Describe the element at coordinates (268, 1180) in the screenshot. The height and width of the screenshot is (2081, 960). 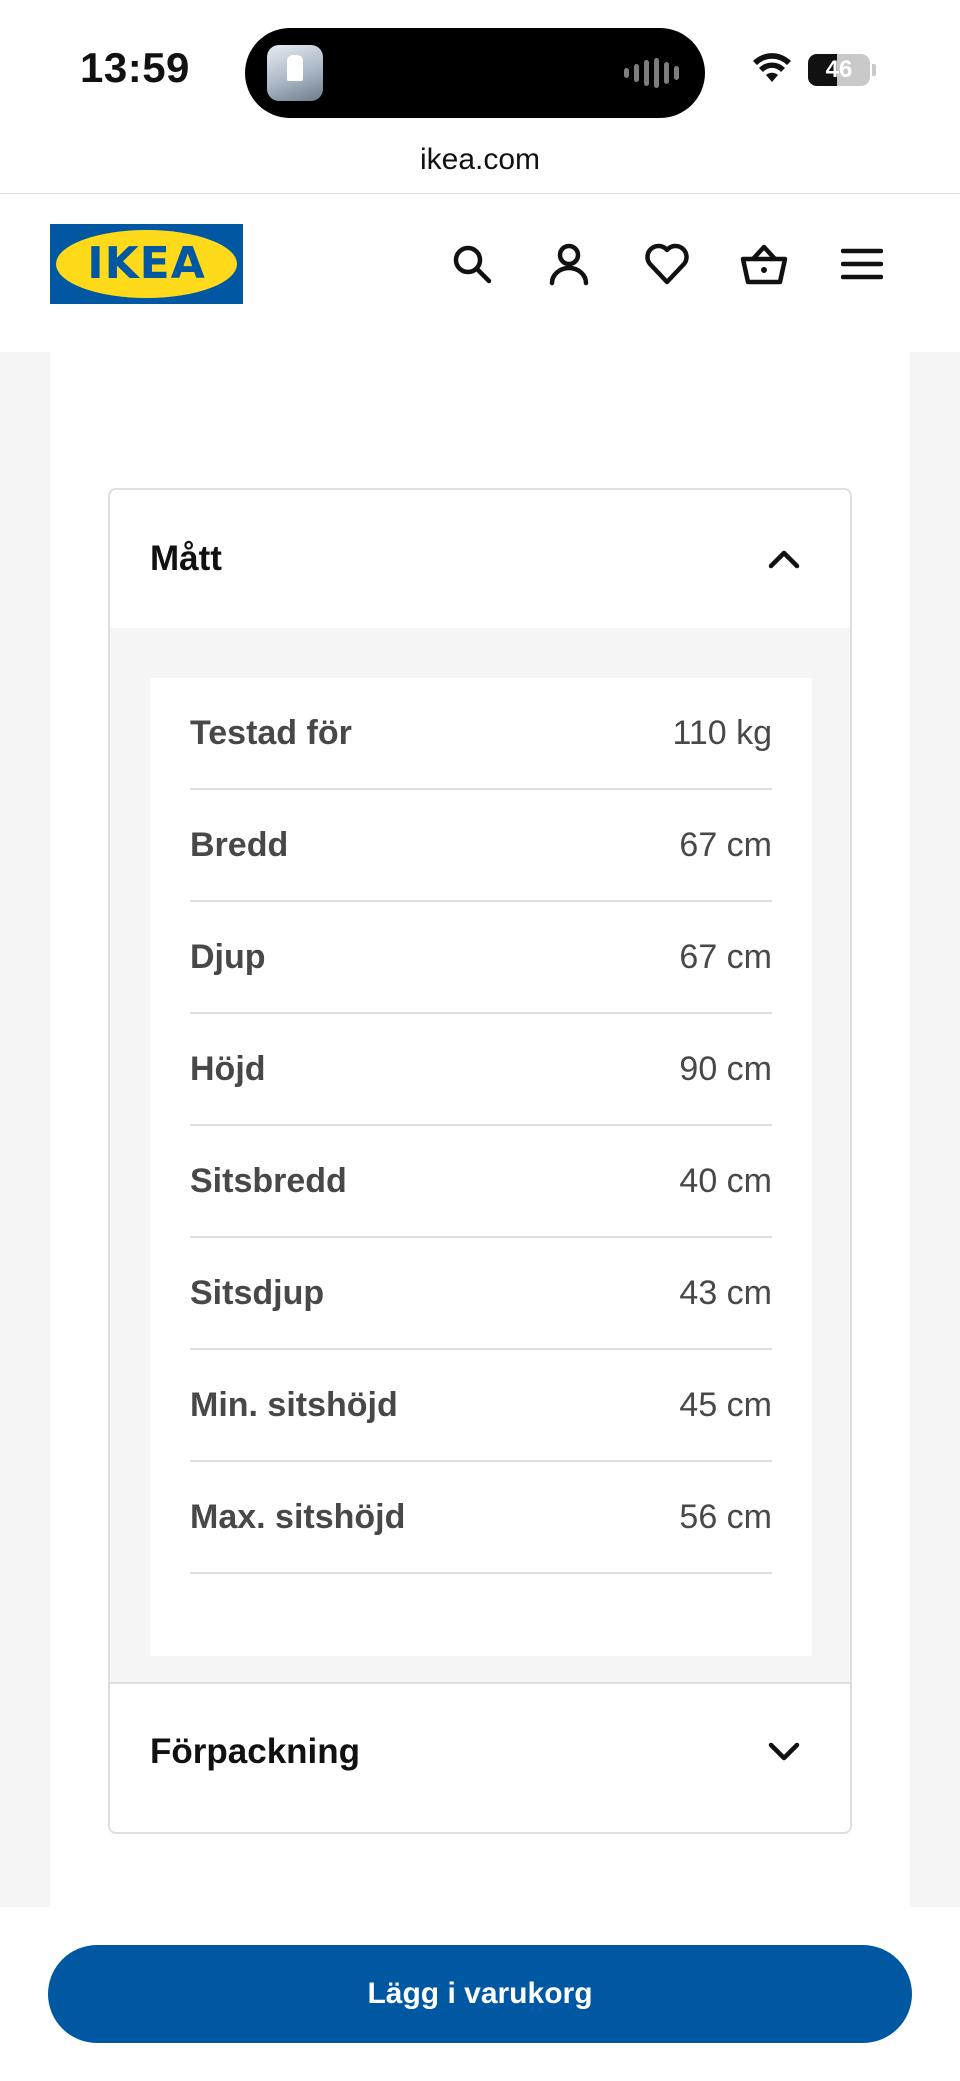
I see `dimension-label: Sitsbredd` at that location.